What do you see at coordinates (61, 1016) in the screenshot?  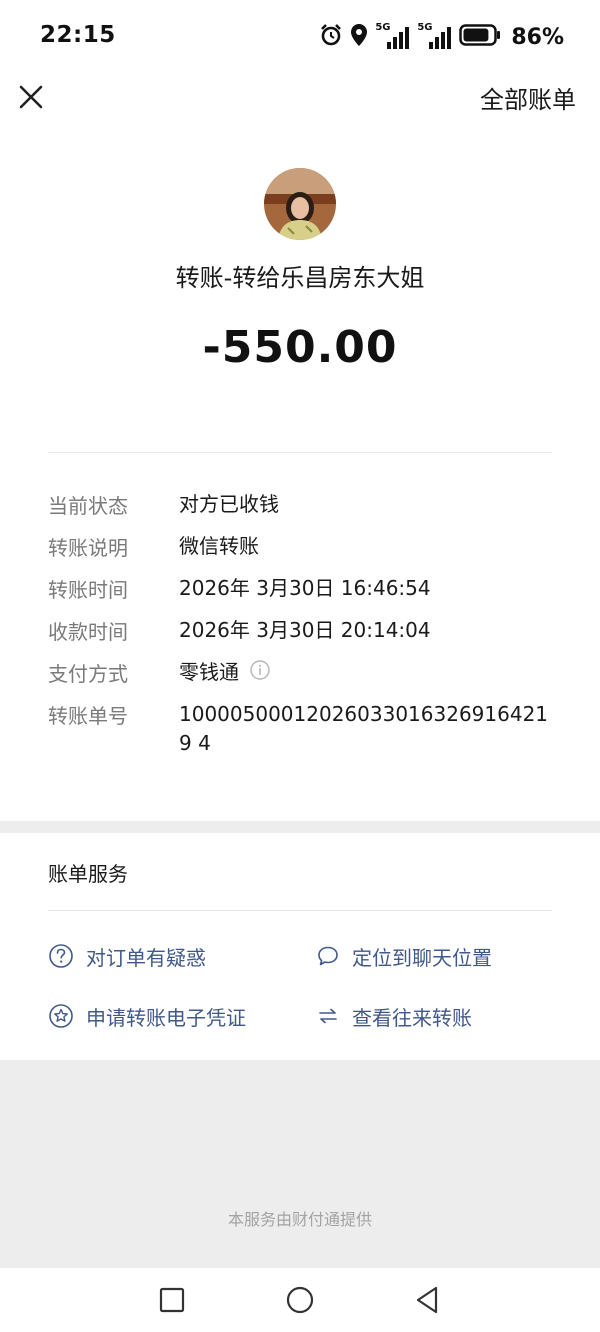 I see `star-badge-icon` at bounding box center [61, 1016].